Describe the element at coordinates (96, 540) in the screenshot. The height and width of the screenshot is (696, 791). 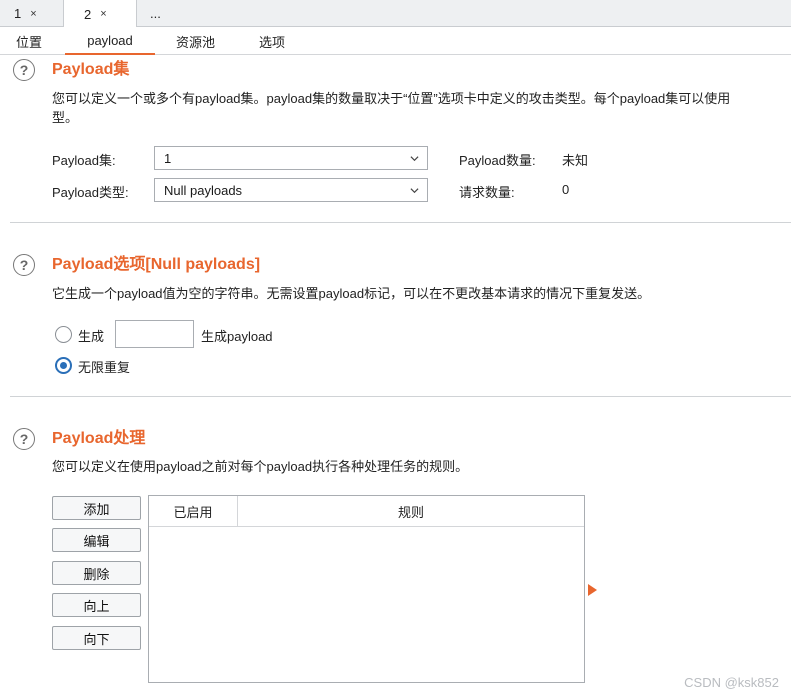
I see `edit-button: 编辑` at that location.